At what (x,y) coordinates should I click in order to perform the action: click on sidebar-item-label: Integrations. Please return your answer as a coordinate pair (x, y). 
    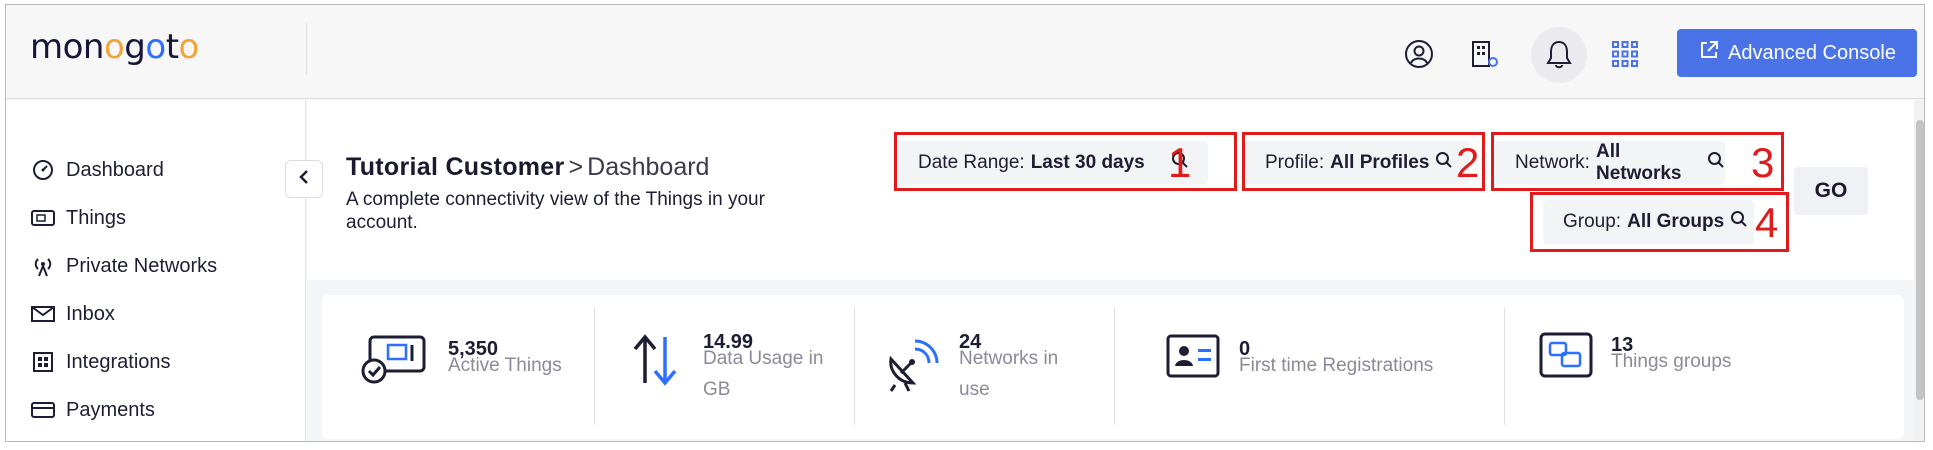
    Looking at the image, I should click on (118, 361).